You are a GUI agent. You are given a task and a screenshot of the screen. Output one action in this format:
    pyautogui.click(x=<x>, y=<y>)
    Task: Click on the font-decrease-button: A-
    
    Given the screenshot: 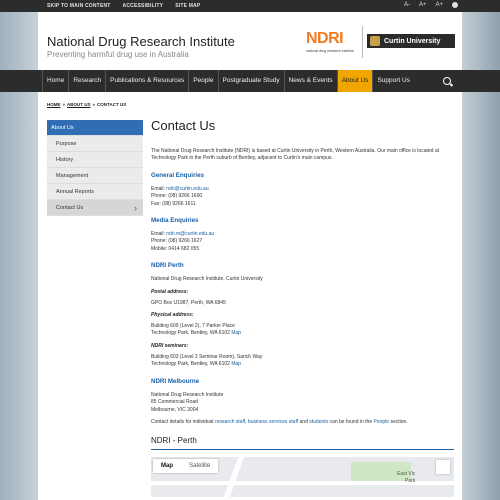 What is the action you would take?
    pyautogui.click(x=407, y=5)
    